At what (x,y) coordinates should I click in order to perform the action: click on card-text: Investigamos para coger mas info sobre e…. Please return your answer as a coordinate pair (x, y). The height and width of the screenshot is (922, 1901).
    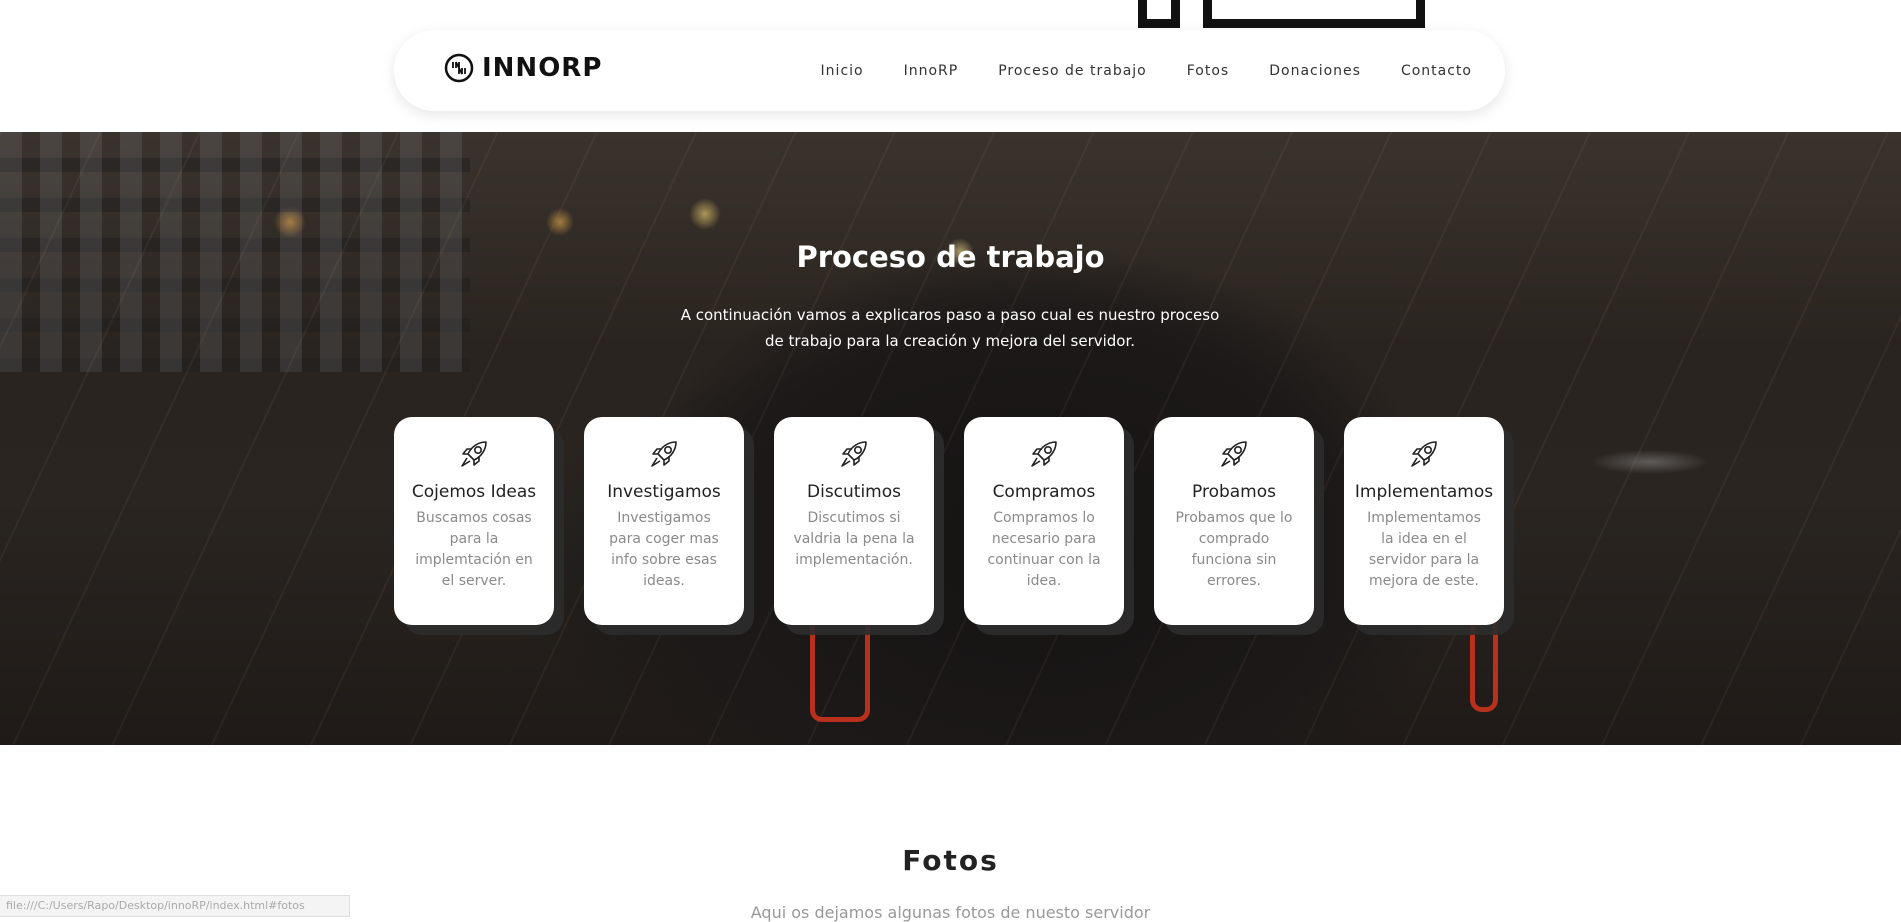
    Looking at the image, I should click on (664, 549).